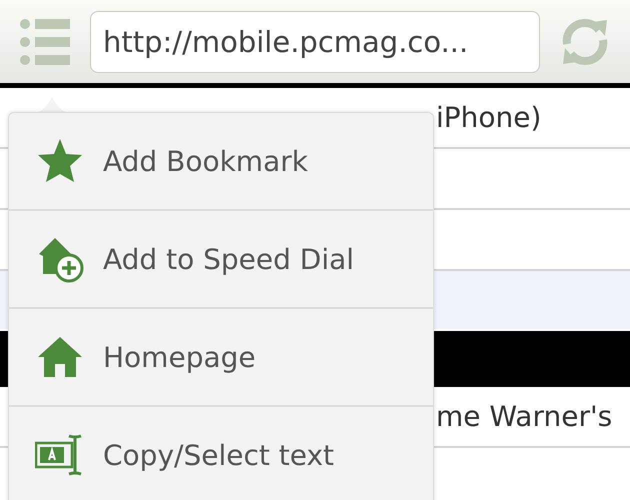 The height and width of the screenshot is (500, 630). Describe the element at coordinates (45, 42) in the screenshot. I see `menu-icon` at that location.